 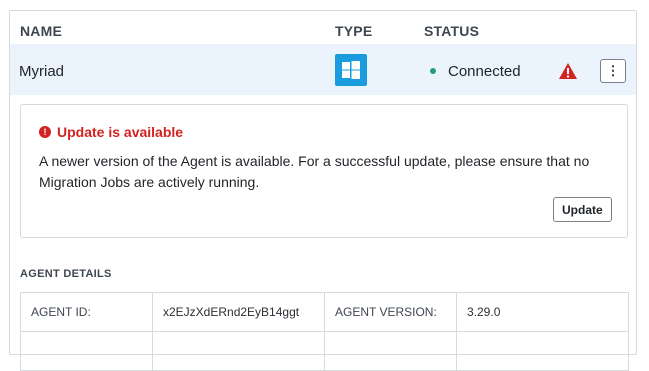 I want to click on agent-status: Connected, so click(x=484, y=71).